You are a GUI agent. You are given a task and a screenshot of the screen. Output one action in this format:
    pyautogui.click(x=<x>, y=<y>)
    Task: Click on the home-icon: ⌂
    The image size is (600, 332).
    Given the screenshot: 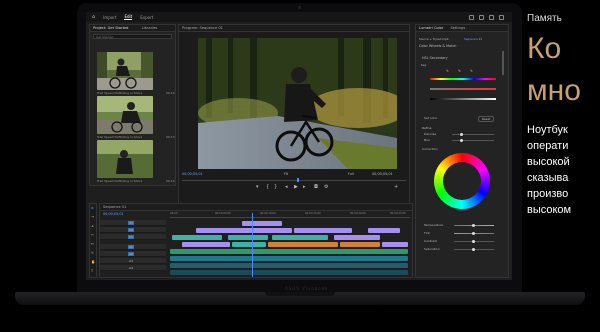 What is the action you would take?
    pyautogui.click(x=93, y=17)
    